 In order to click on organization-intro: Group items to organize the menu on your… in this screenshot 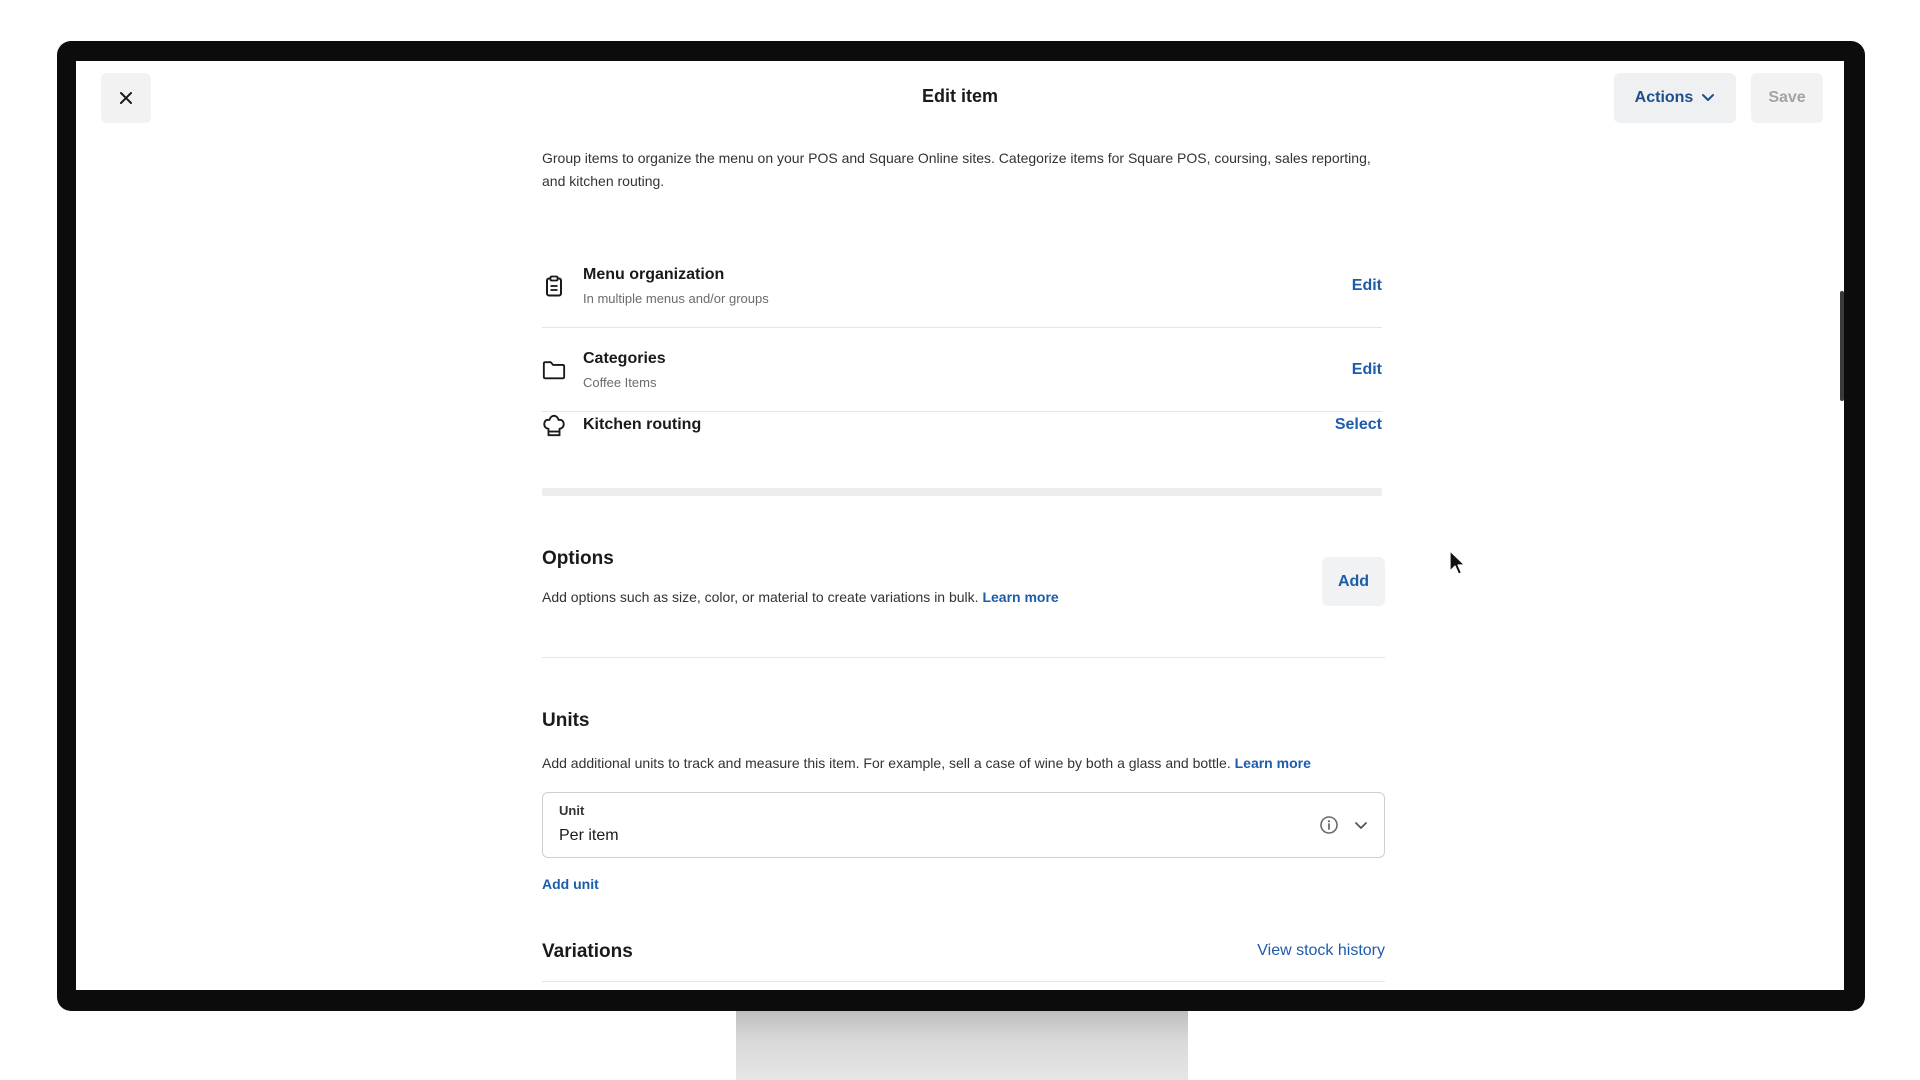, I will do `click(956, 169)`.